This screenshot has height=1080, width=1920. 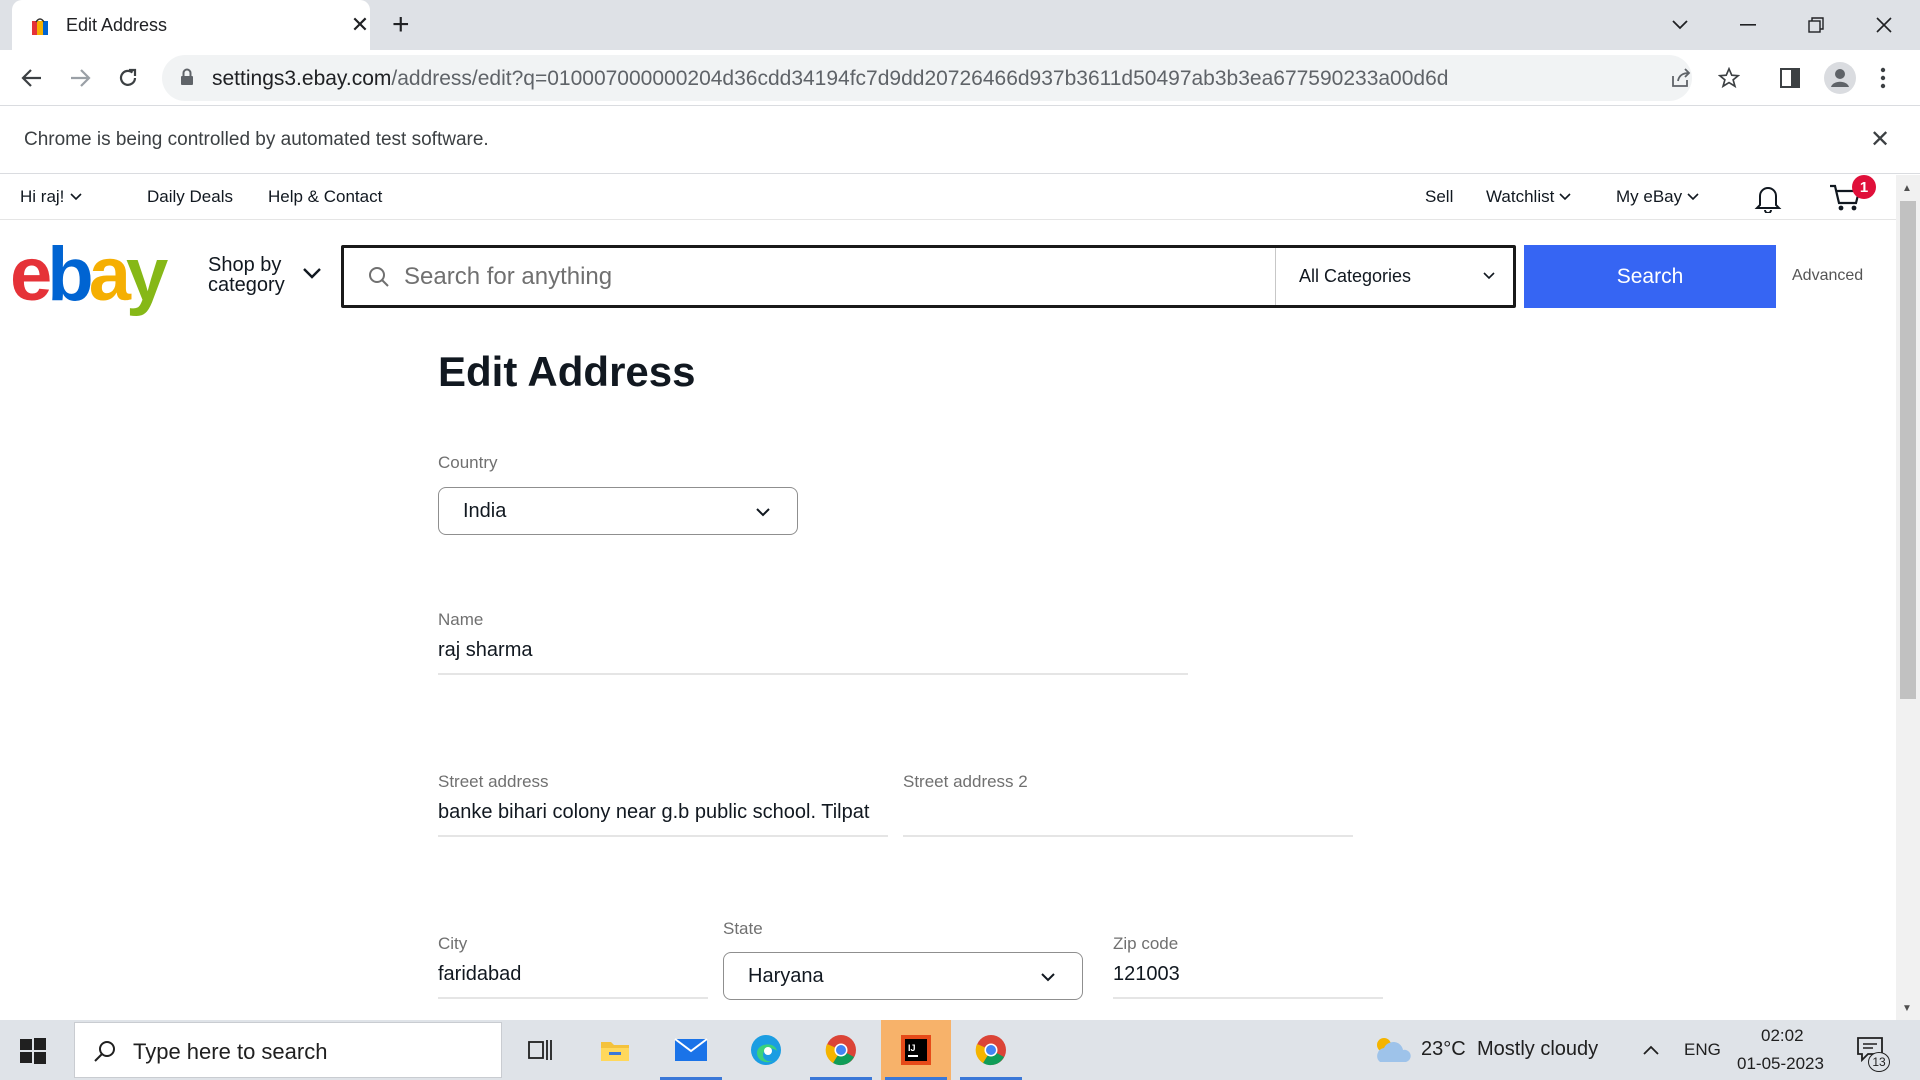 What do you see at coordinates (360, 25) in the screenshot?
I see `tab-close-icon: ✕` at bounding box center [360, 25].